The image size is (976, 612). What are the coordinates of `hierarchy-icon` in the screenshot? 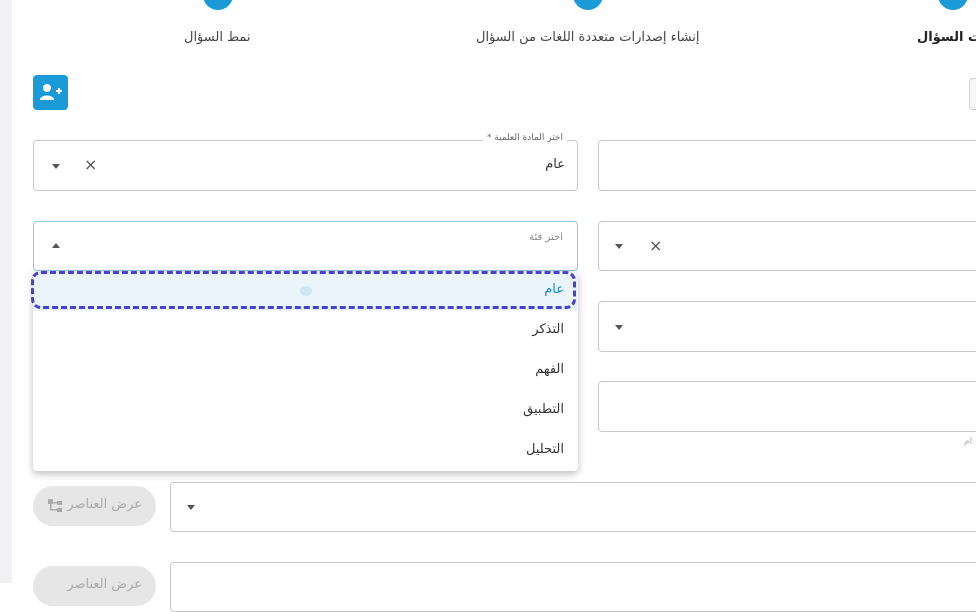 It's located at (55, 505).